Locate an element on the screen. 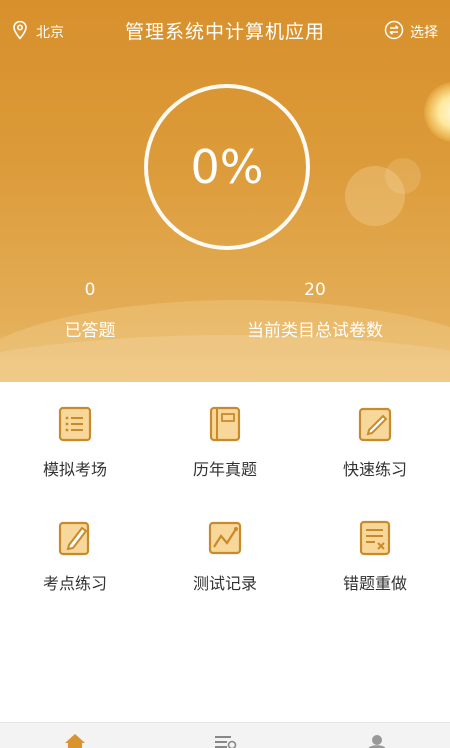  menu-item-label: 错题重做 is located at coordinates (374, 583).